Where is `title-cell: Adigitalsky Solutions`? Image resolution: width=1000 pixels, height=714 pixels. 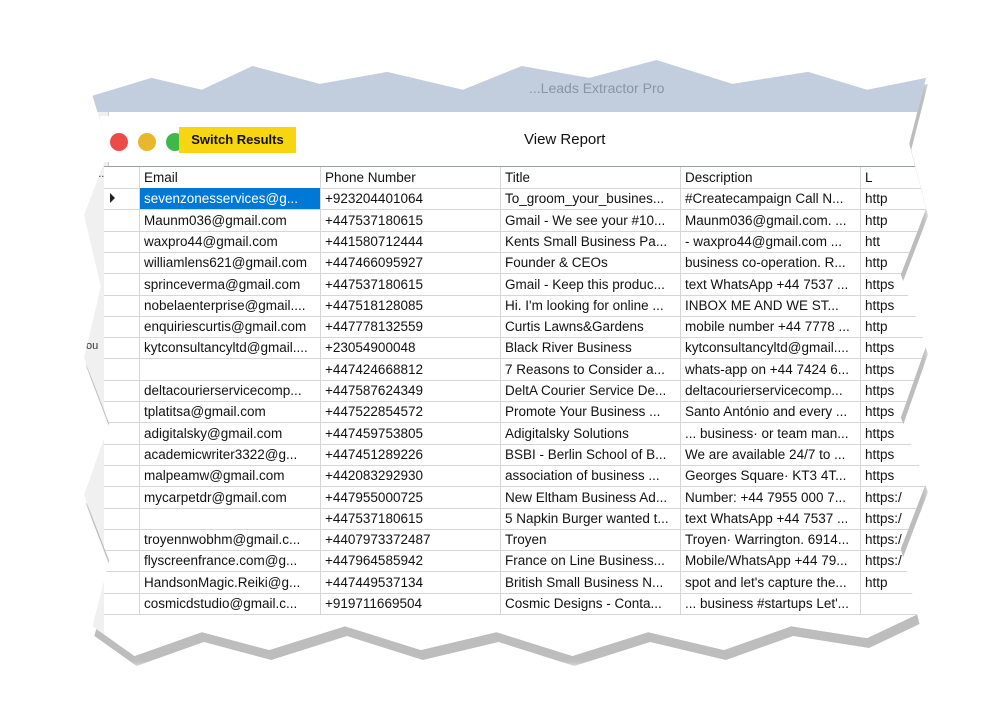
title-cell: Adigitalsky Solutions is located at coordinates (591, 433).